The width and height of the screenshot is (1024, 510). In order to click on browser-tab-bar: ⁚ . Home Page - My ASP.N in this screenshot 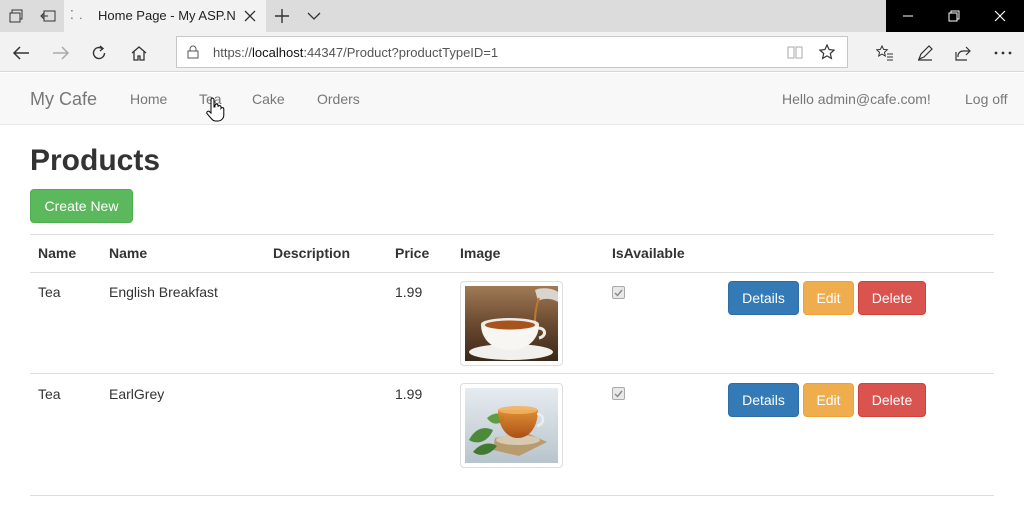, I will do `click(512, 16)`.